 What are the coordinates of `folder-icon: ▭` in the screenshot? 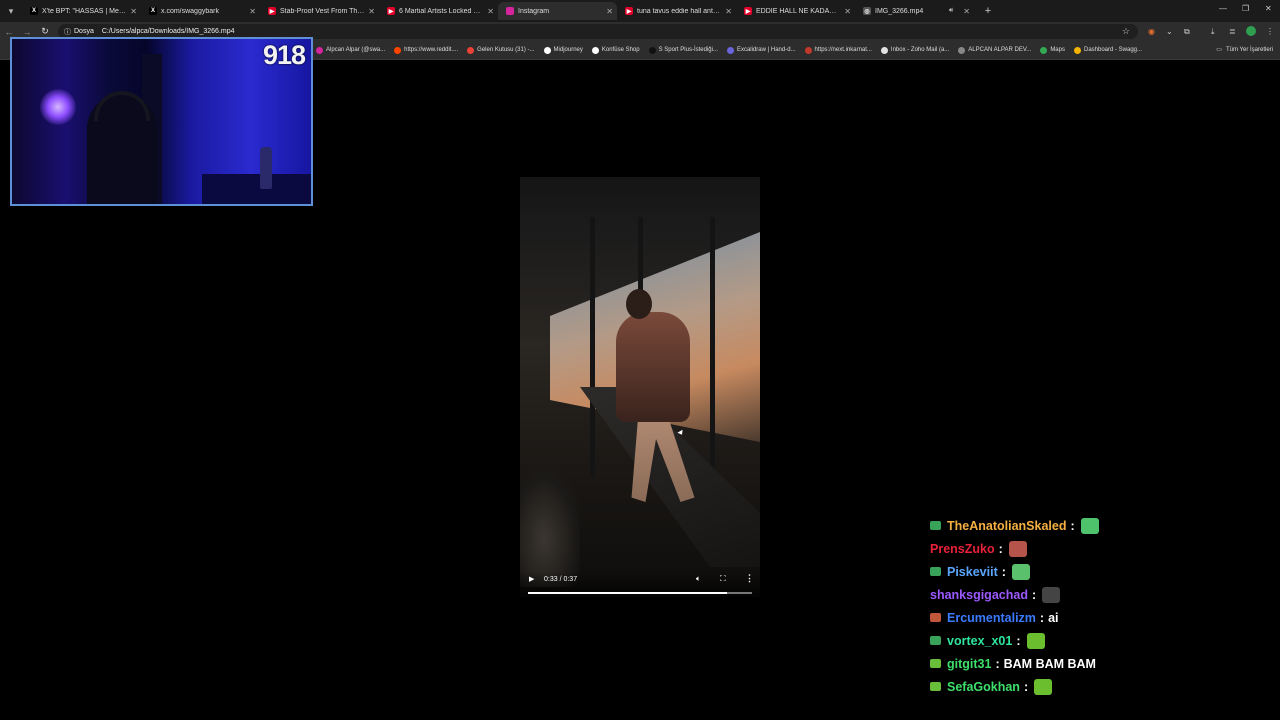 It's located at (1219, 50).